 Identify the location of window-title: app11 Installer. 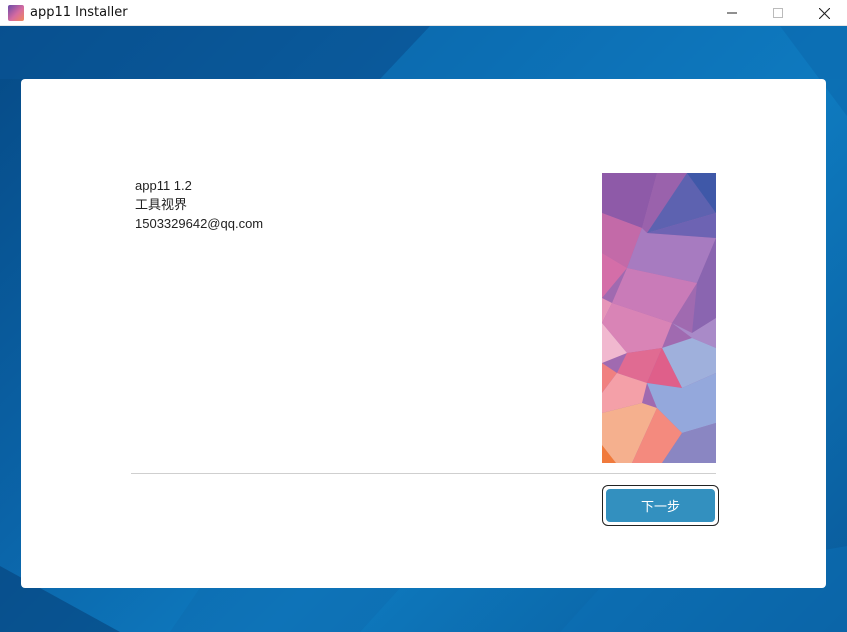
(79, 12).